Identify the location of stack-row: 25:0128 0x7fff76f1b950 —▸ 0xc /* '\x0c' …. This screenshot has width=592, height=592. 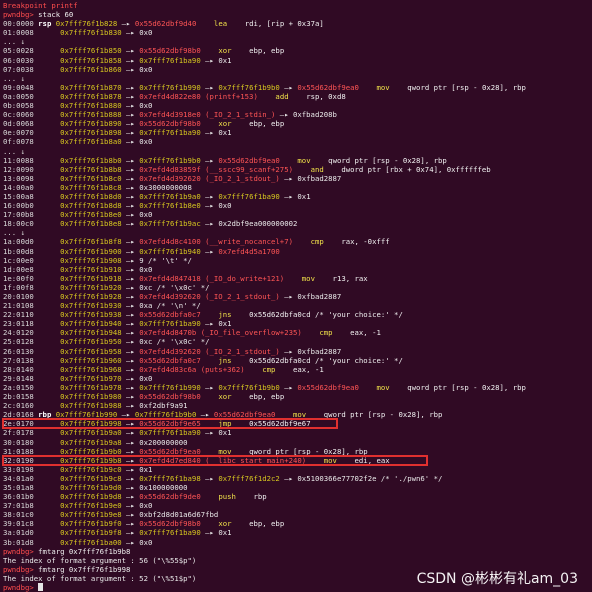
(106, 342).